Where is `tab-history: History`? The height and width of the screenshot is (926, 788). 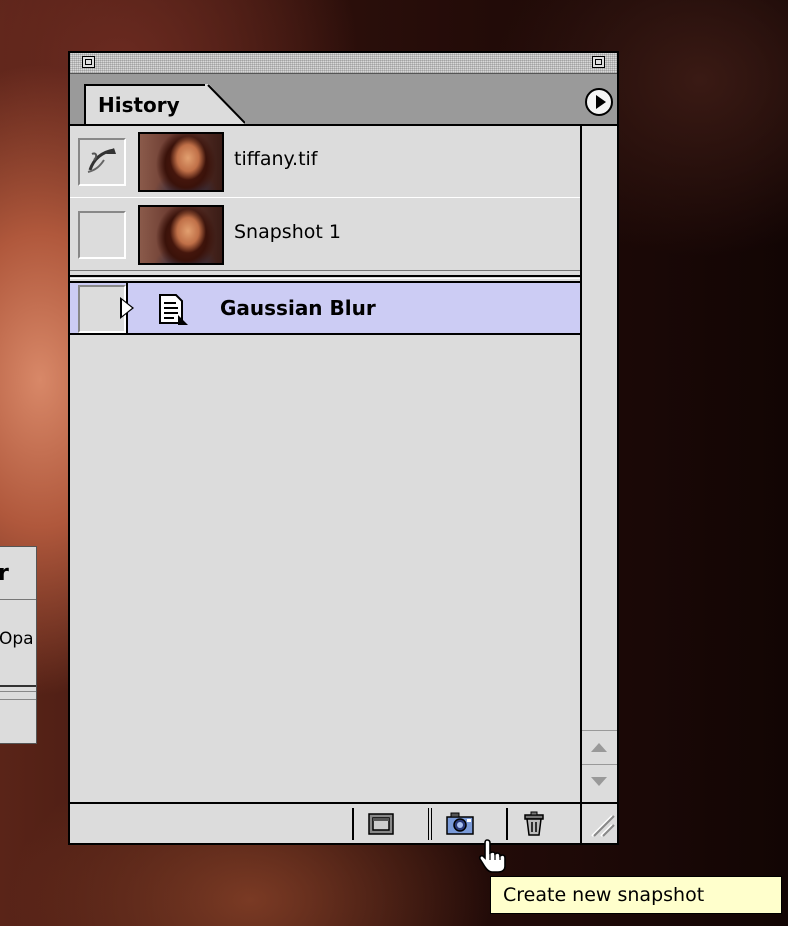 tab-history: History is located at coordinates (146, 104).